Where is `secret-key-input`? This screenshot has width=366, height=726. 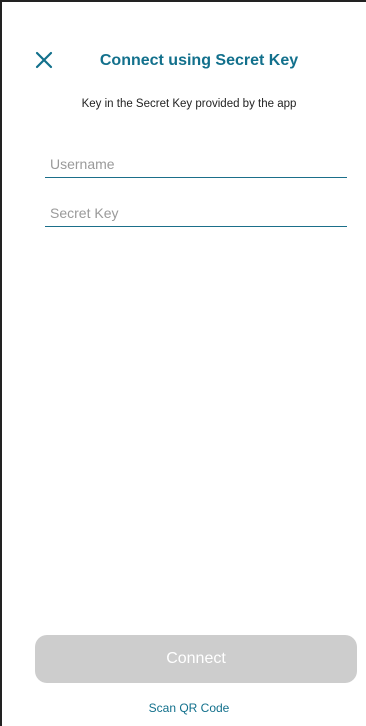
secret-key-input is located at coordinates (196, 210).